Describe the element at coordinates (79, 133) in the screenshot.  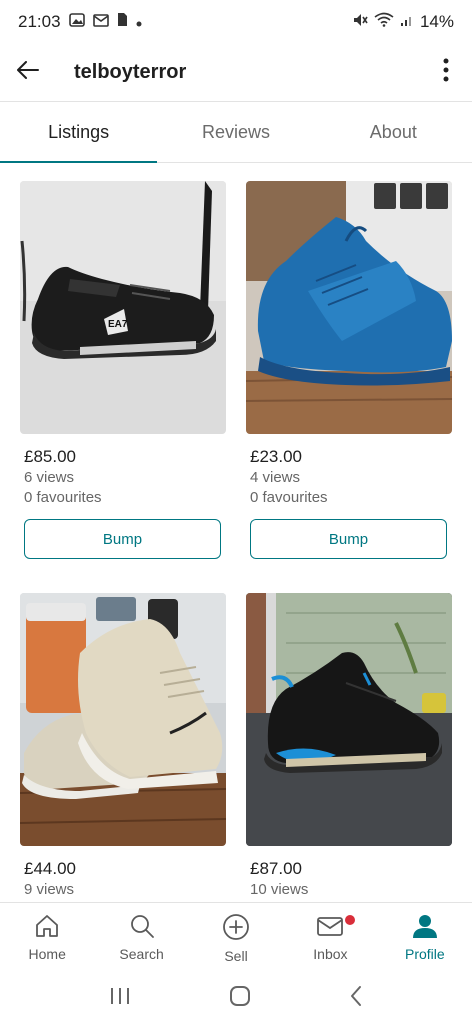
I see `tab-listings: Listings` at that location.